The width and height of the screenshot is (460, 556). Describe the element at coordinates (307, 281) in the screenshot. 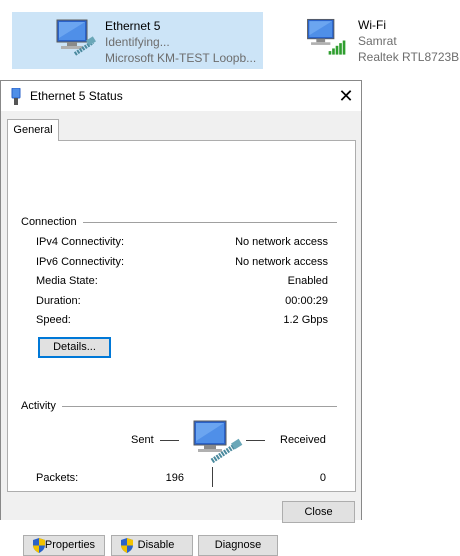

I see `media-state-value: Enabled` at that location.